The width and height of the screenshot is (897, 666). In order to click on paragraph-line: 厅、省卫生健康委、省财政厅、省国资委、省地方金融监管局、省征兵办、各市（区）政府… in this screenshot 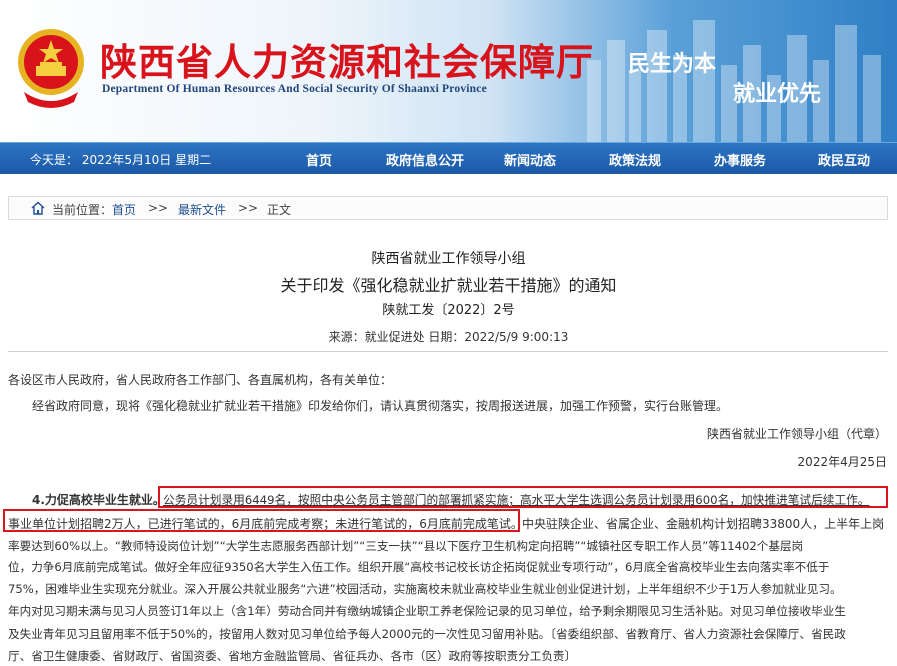, I will do `click(292, 656)`.